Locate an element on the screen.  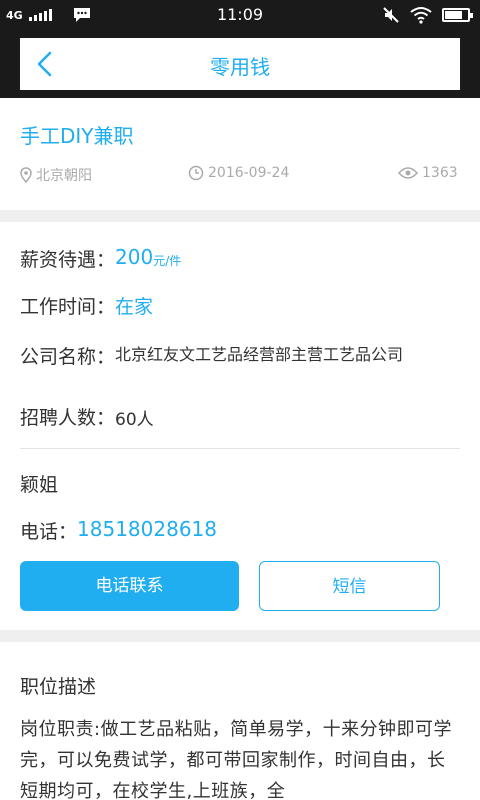
sms-button: 短信 is located at coordinates (349, 586).